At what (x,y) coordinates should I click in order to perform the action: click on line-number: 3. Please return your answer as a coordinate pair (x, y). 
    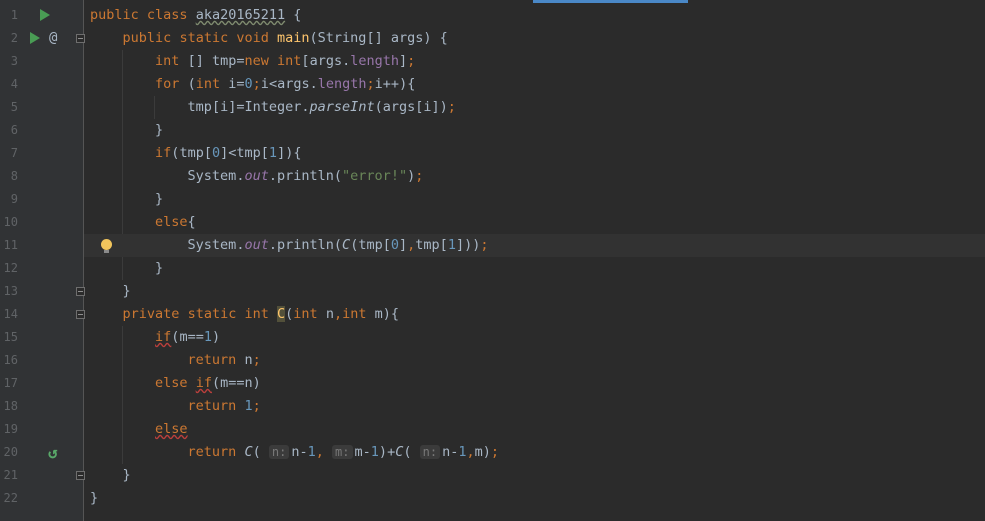
    Looking at the image, I should click on (14, 61).